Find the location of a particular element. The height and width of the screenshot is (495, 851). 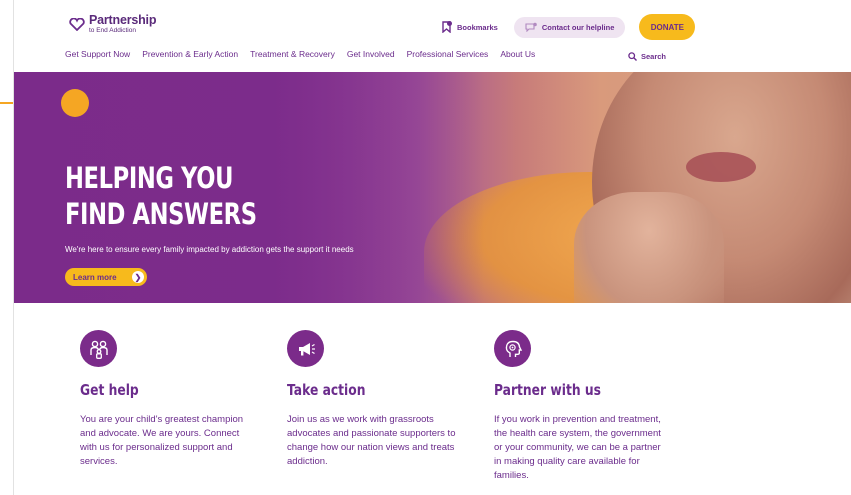

hero-photo-detail is located at coordinates (721, 167).